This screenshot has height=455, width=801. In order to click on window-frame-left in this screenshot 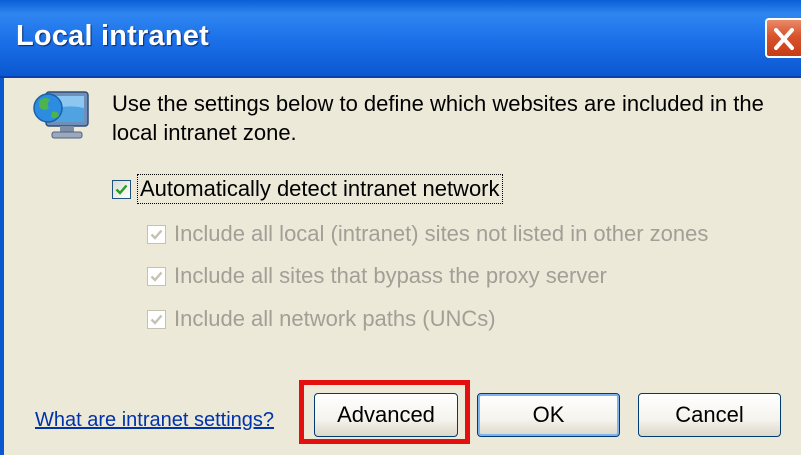, I will do `click(2, 266)`.